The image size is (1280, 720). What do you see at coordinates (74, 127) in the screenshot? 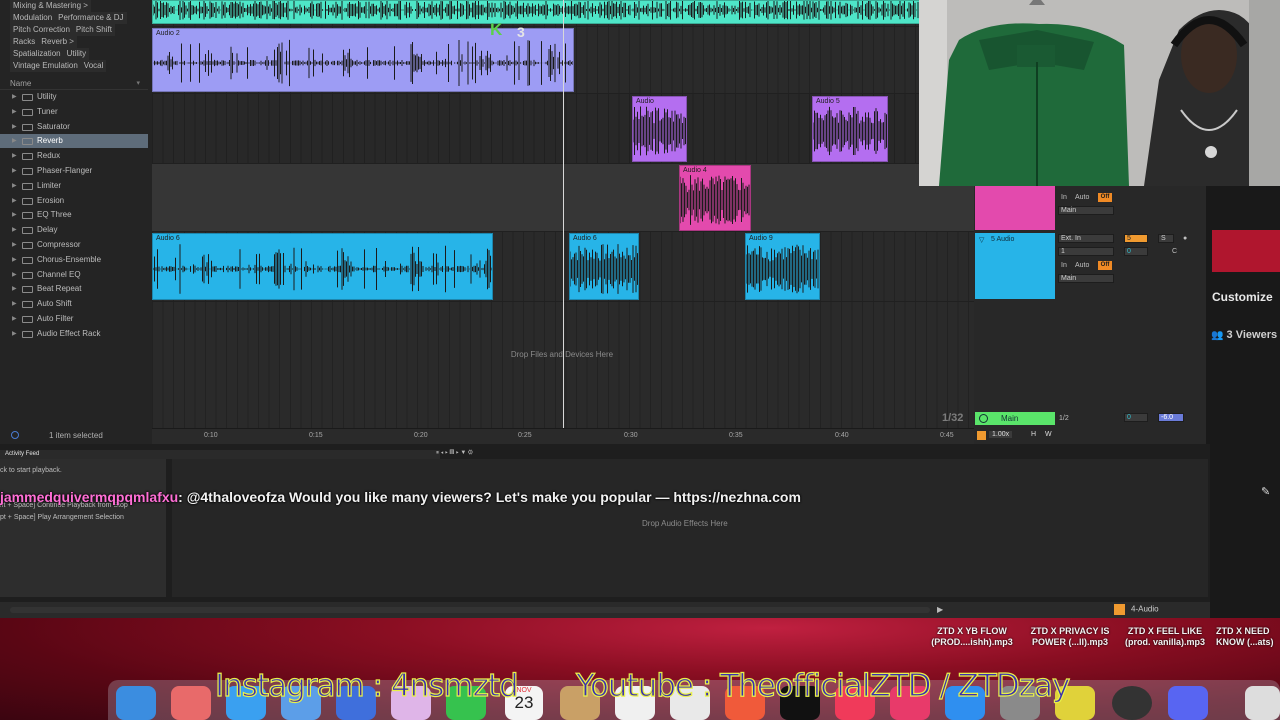
I see `device-list-item: ▶ Saturator` at bounding box center [74, 127].